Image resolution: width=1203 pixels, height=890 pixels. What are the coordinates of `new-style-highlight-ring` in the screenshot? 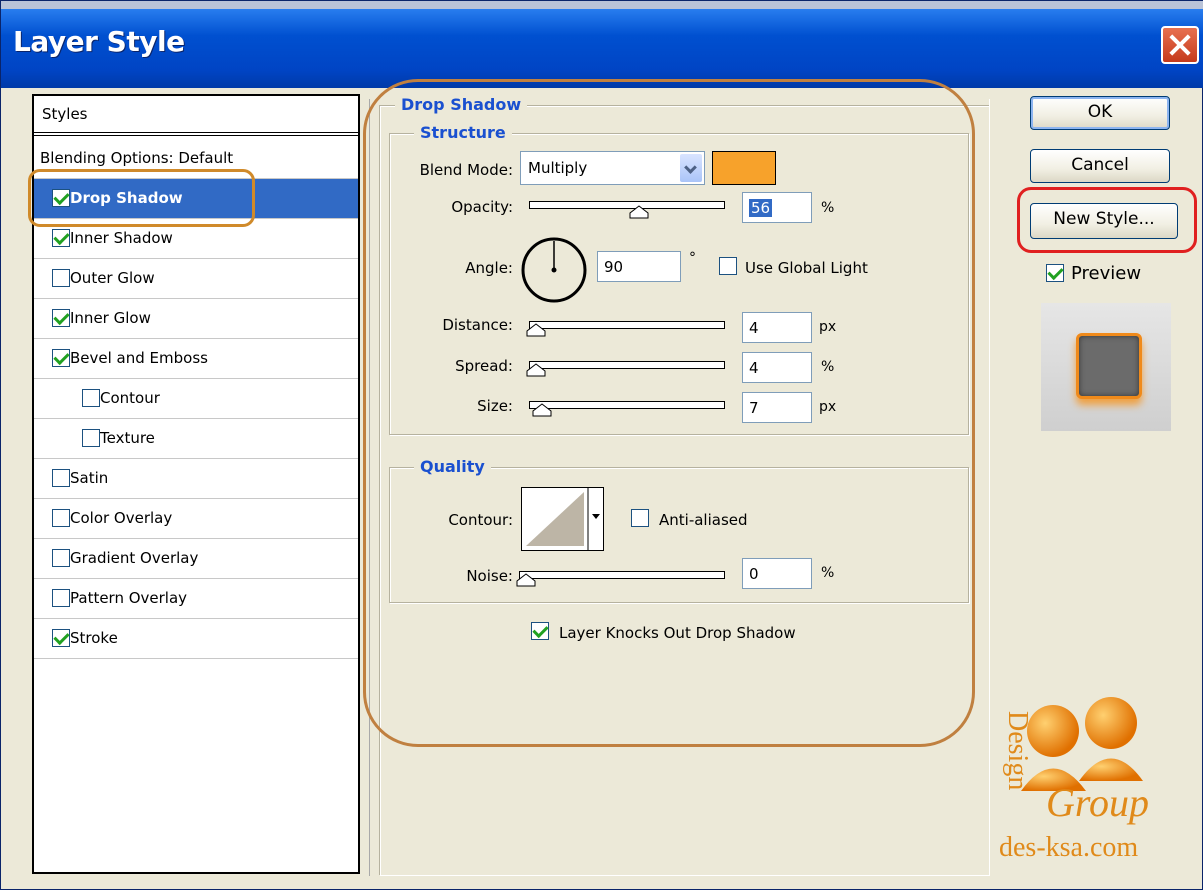 It's located at (1107, 220).